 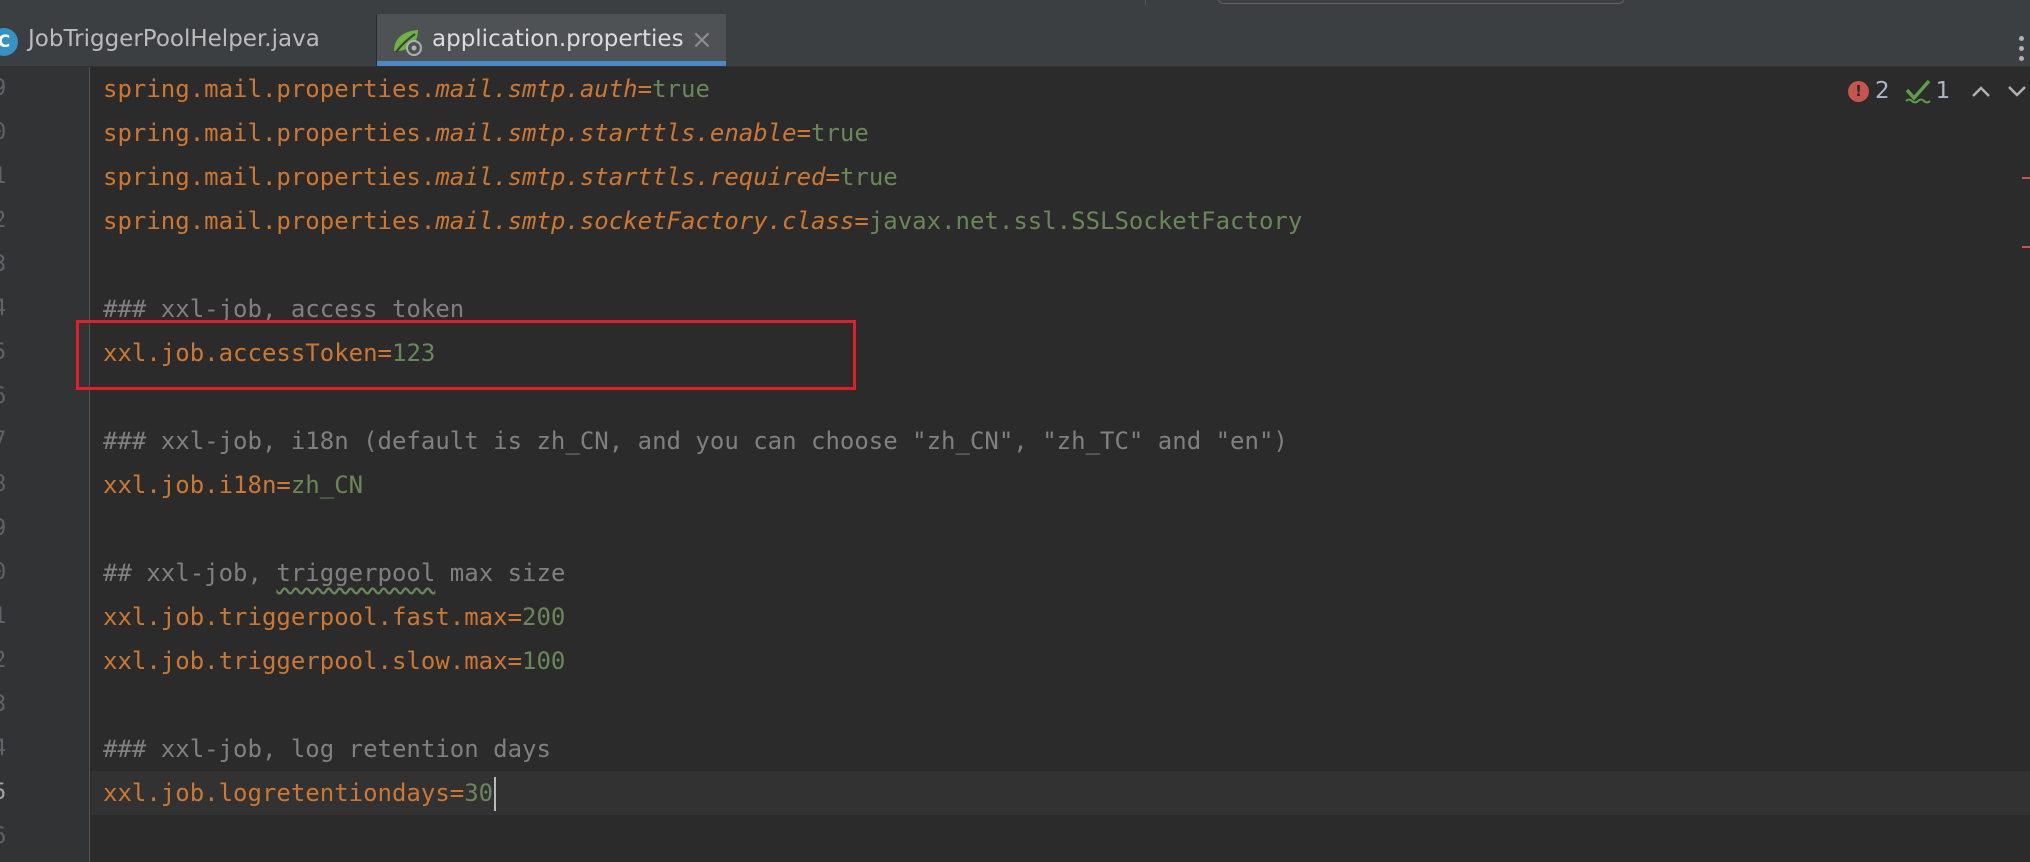 What do you see at coordinates (300, 793) in the screenshot?
I see `code-text: xxl.job.logretentiondays=30` at bounding box center [300, 793].